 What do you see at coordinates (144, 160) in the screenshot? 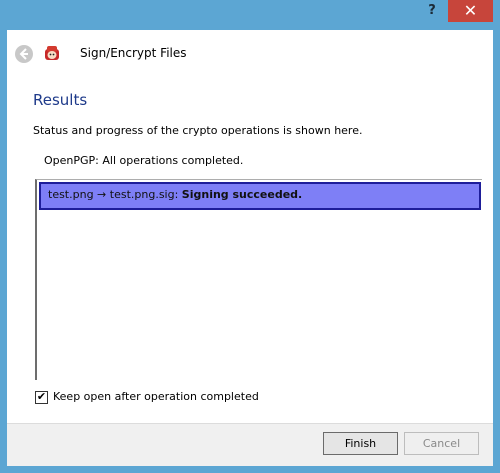
I see `overall-status: OpenPGP: All operations completed.` at bounding box center [144, 160].